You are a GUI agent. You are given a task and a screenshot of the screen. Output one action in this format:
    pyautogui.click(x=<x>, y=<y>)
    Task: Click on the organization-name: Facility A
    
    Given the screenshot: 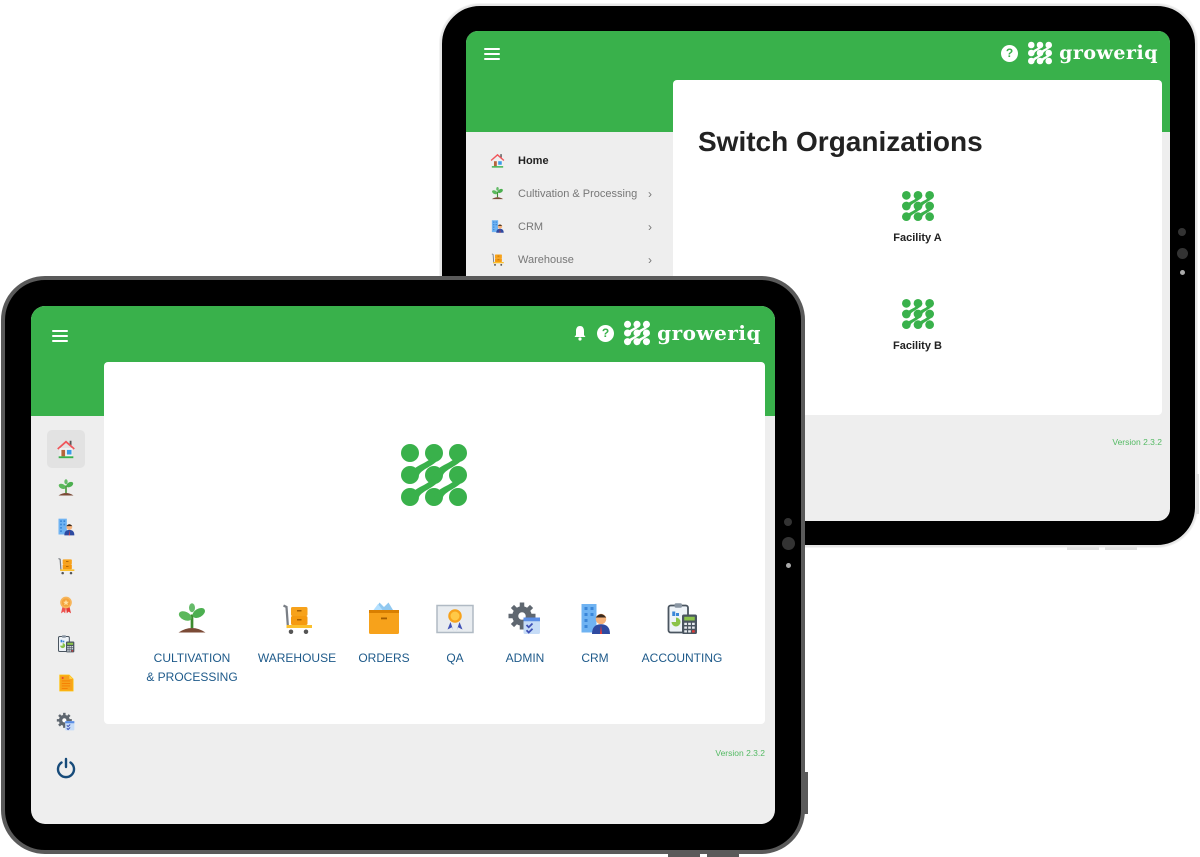 What is the action you would take?
    pyautogui.click(x=917, y=238)
    